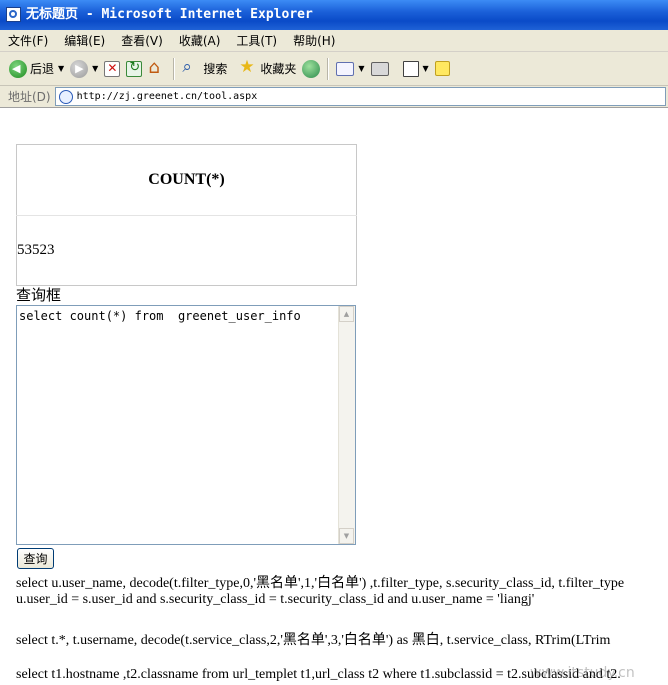 This screenshot has height=685, width=668. I want to click on home-button, so click(157, 69).